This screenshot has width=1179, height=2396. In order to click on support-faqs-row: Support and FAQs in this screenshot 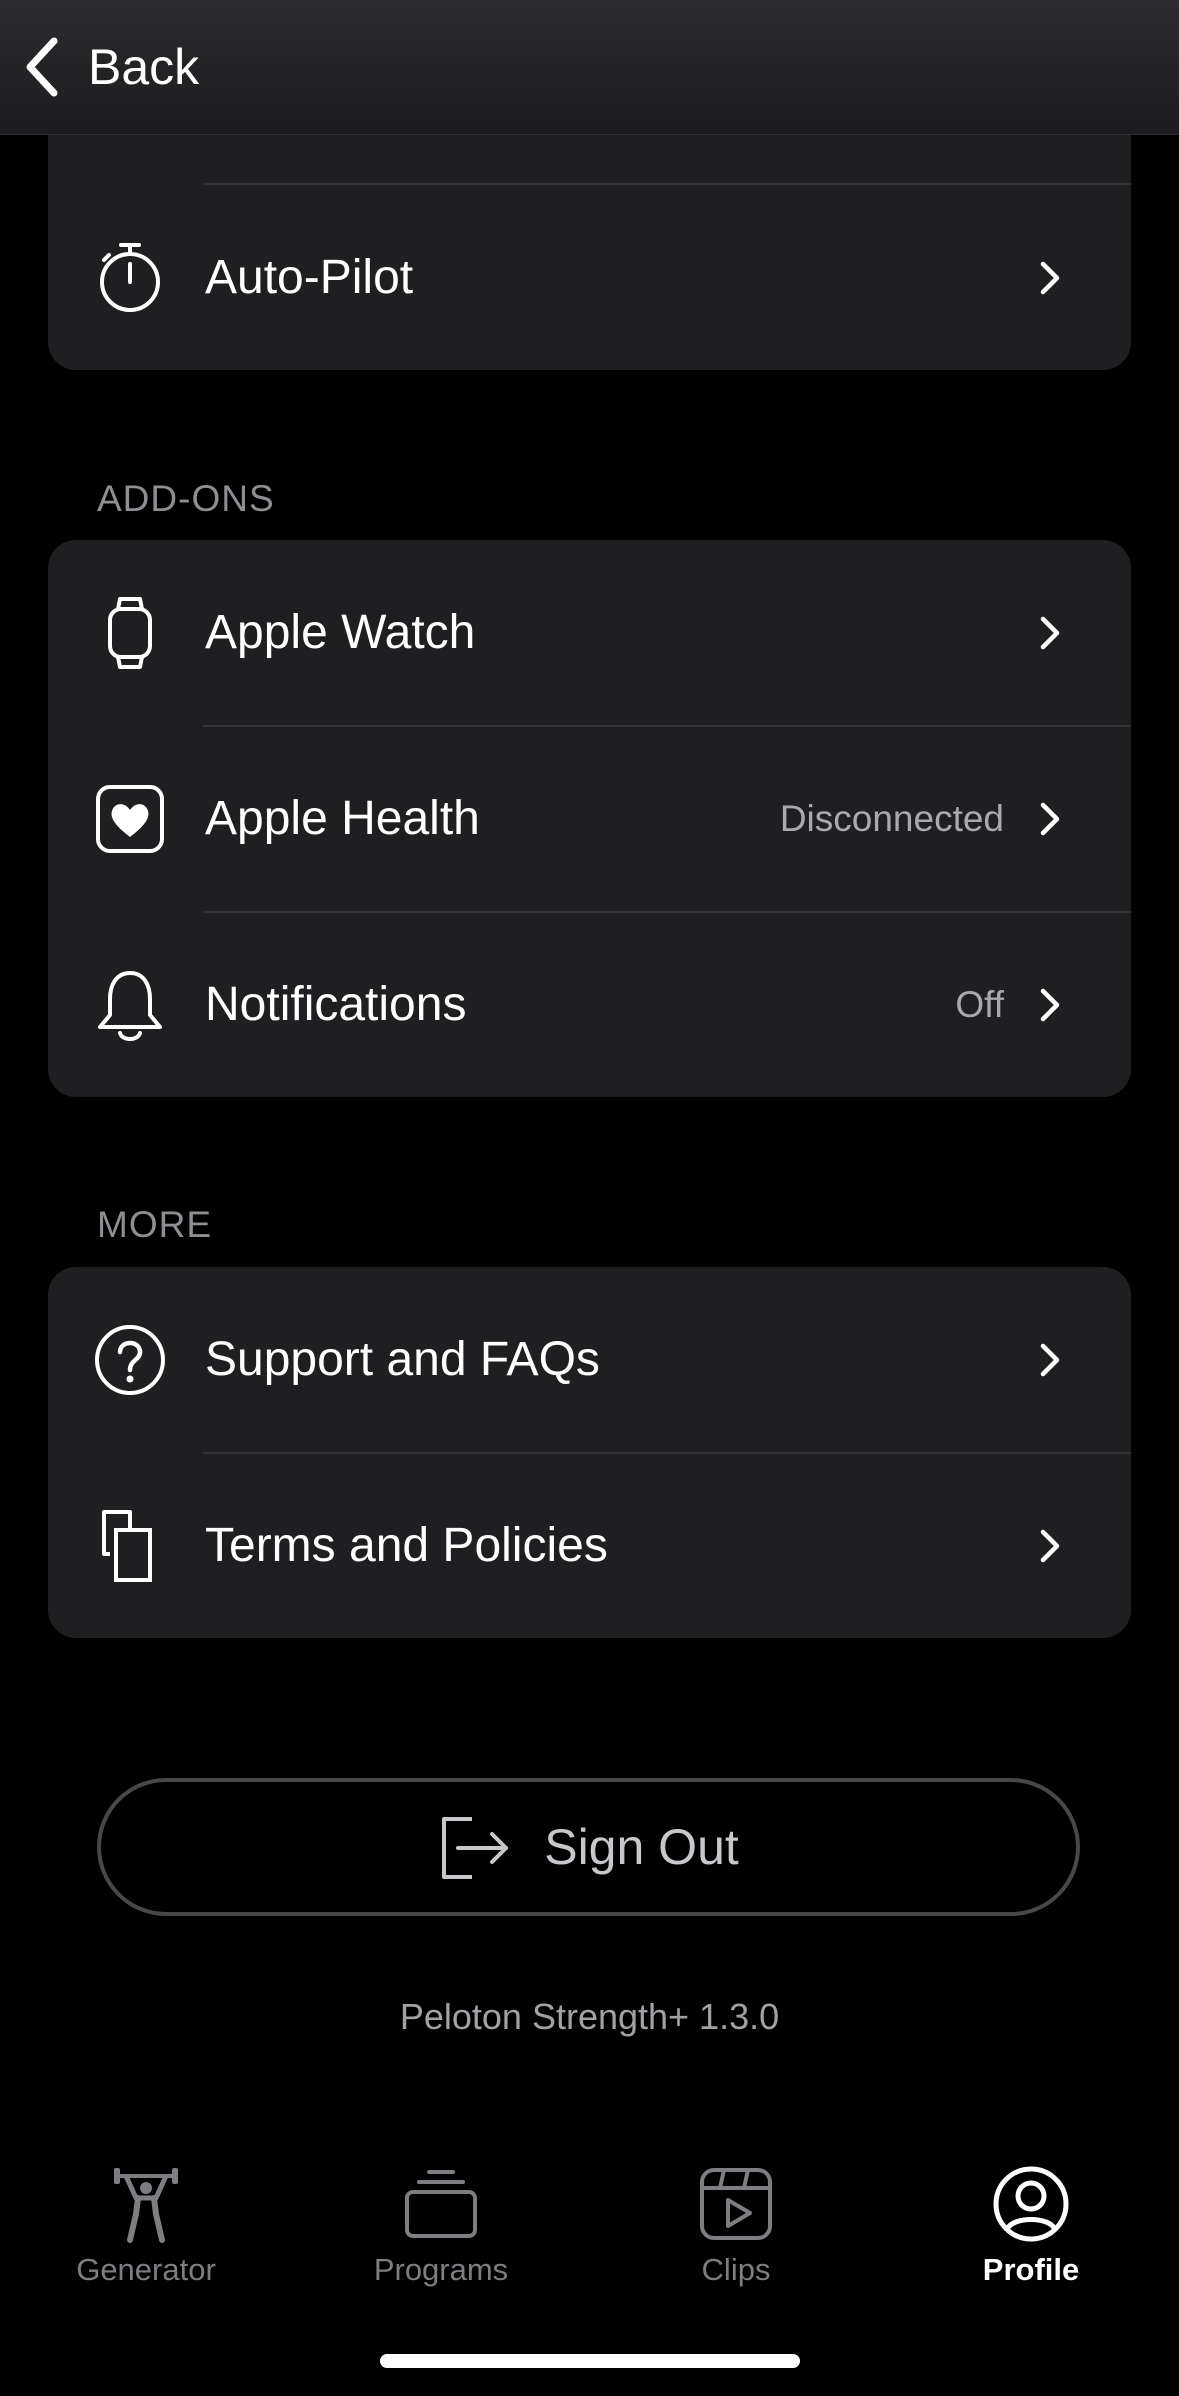, I will do `click(589, 1359)`.